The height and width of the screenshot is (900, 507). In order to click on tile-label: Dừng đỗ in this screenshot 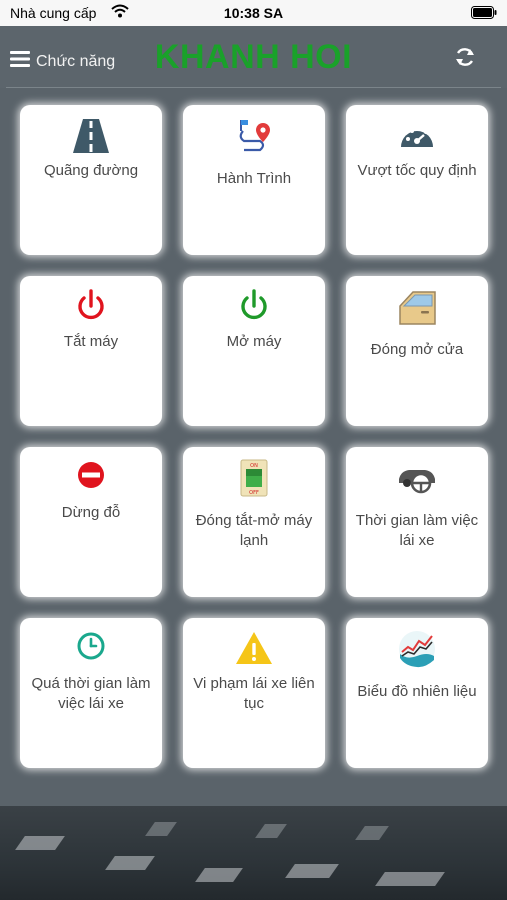, I will do `click(91, 512)`.